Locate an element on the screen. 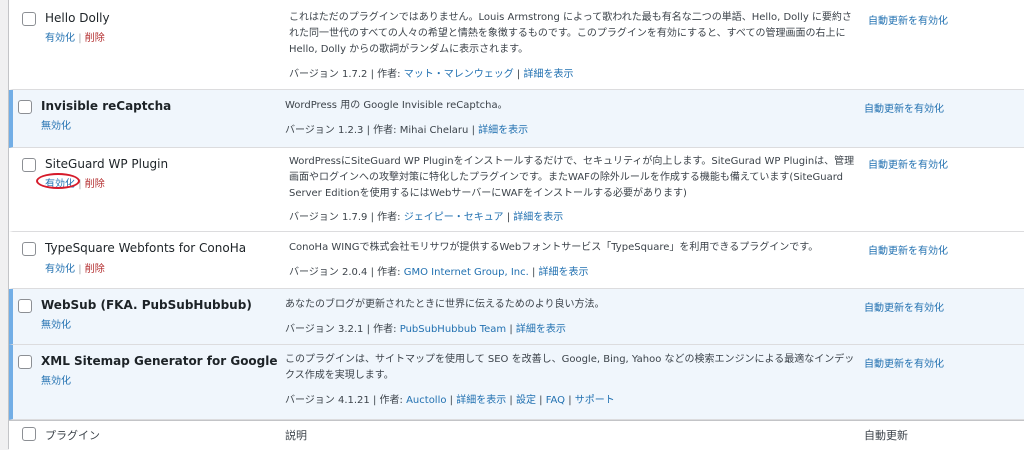 The height and width of the screenshot is (450, 1024). plugin-name: TypeSquare Webfonts for ConoHa is located at coordinates (146, 248).